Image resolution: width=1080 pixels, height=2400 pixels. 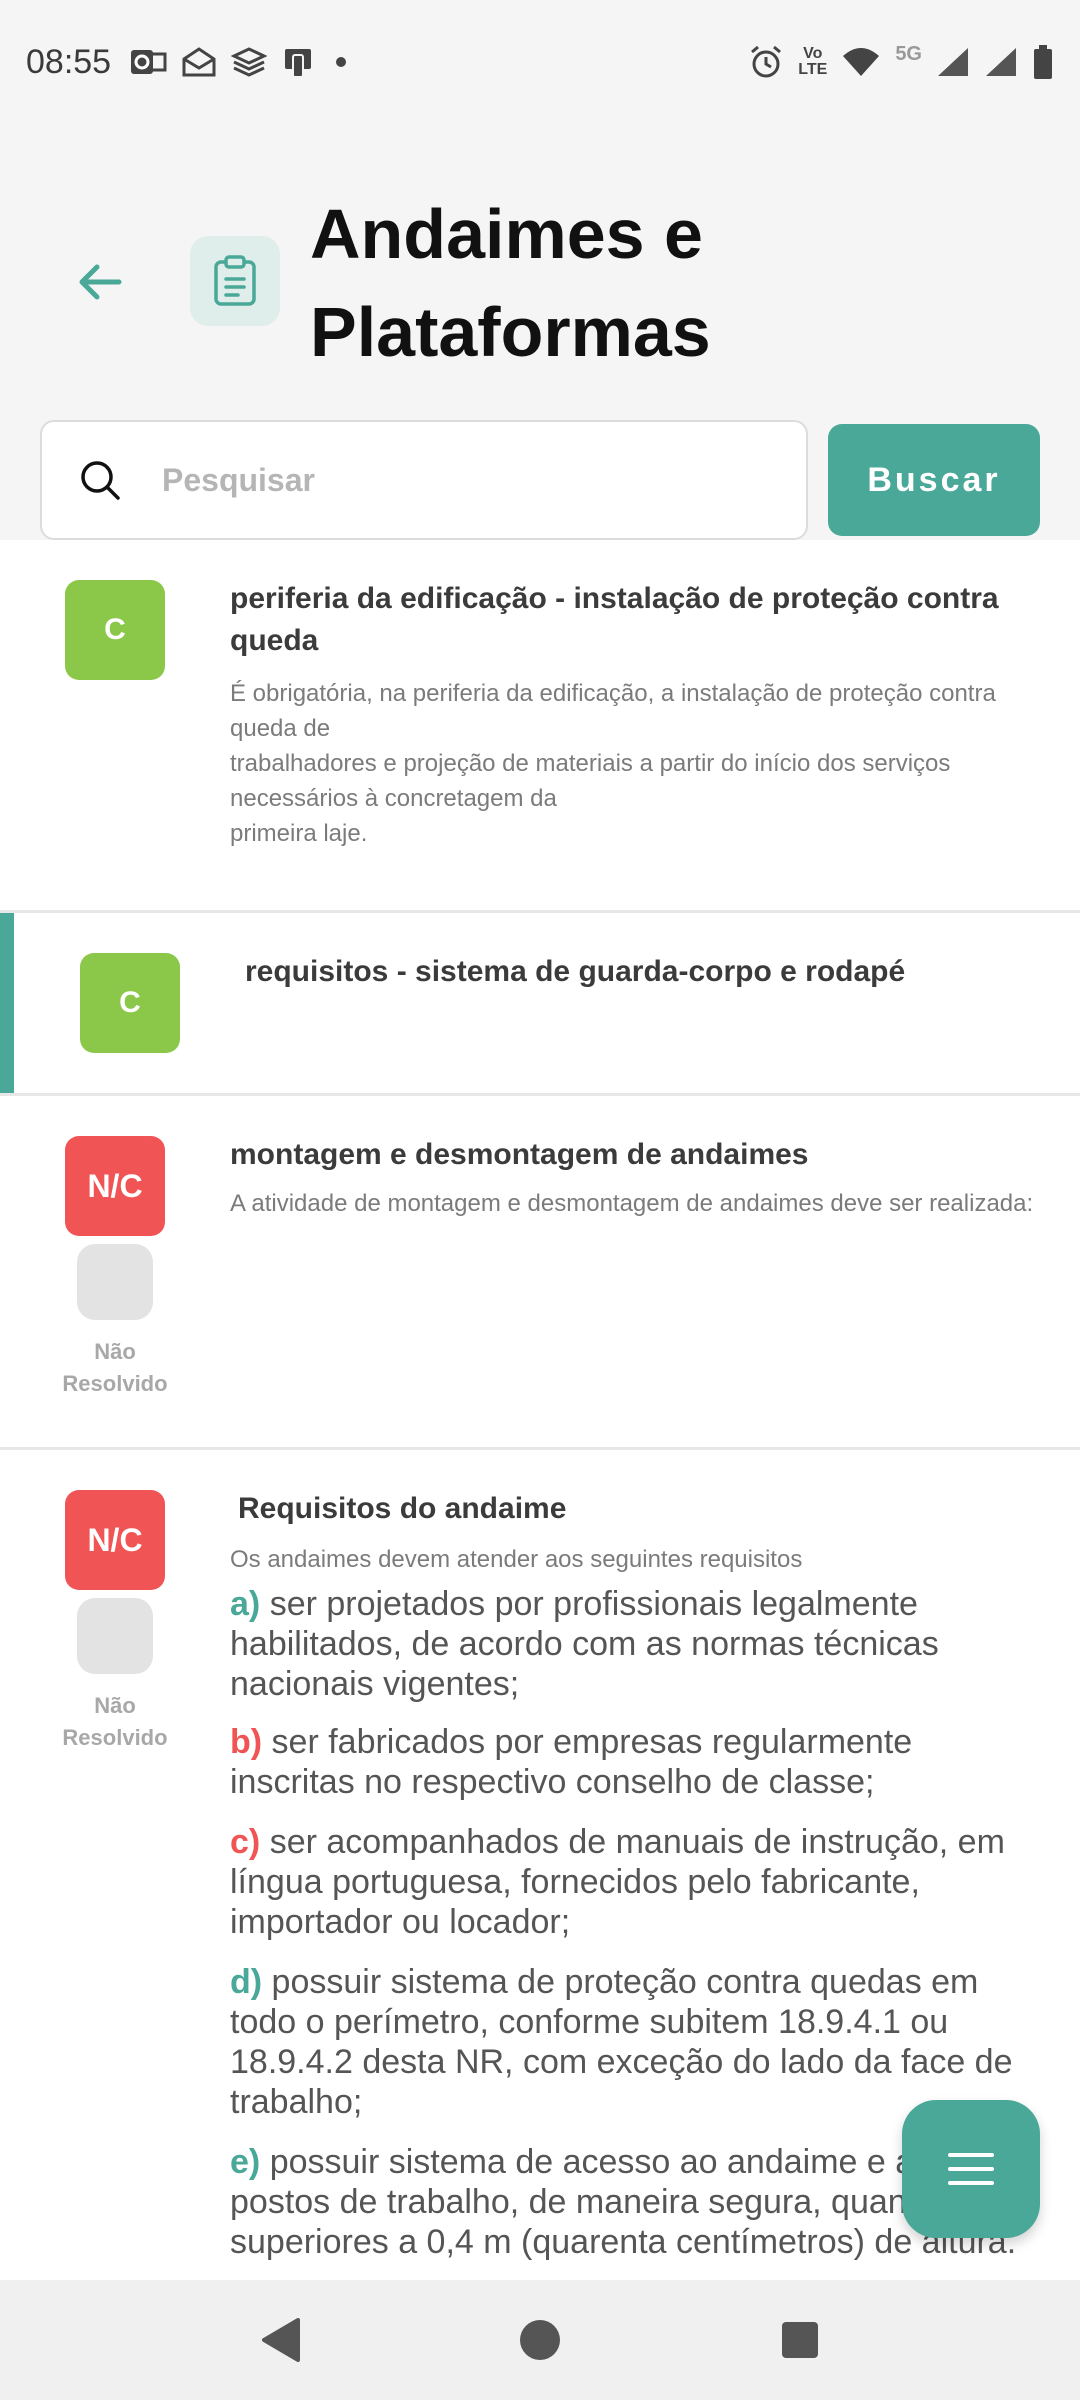 I want to click on back-button, so click(x=100, y=282).